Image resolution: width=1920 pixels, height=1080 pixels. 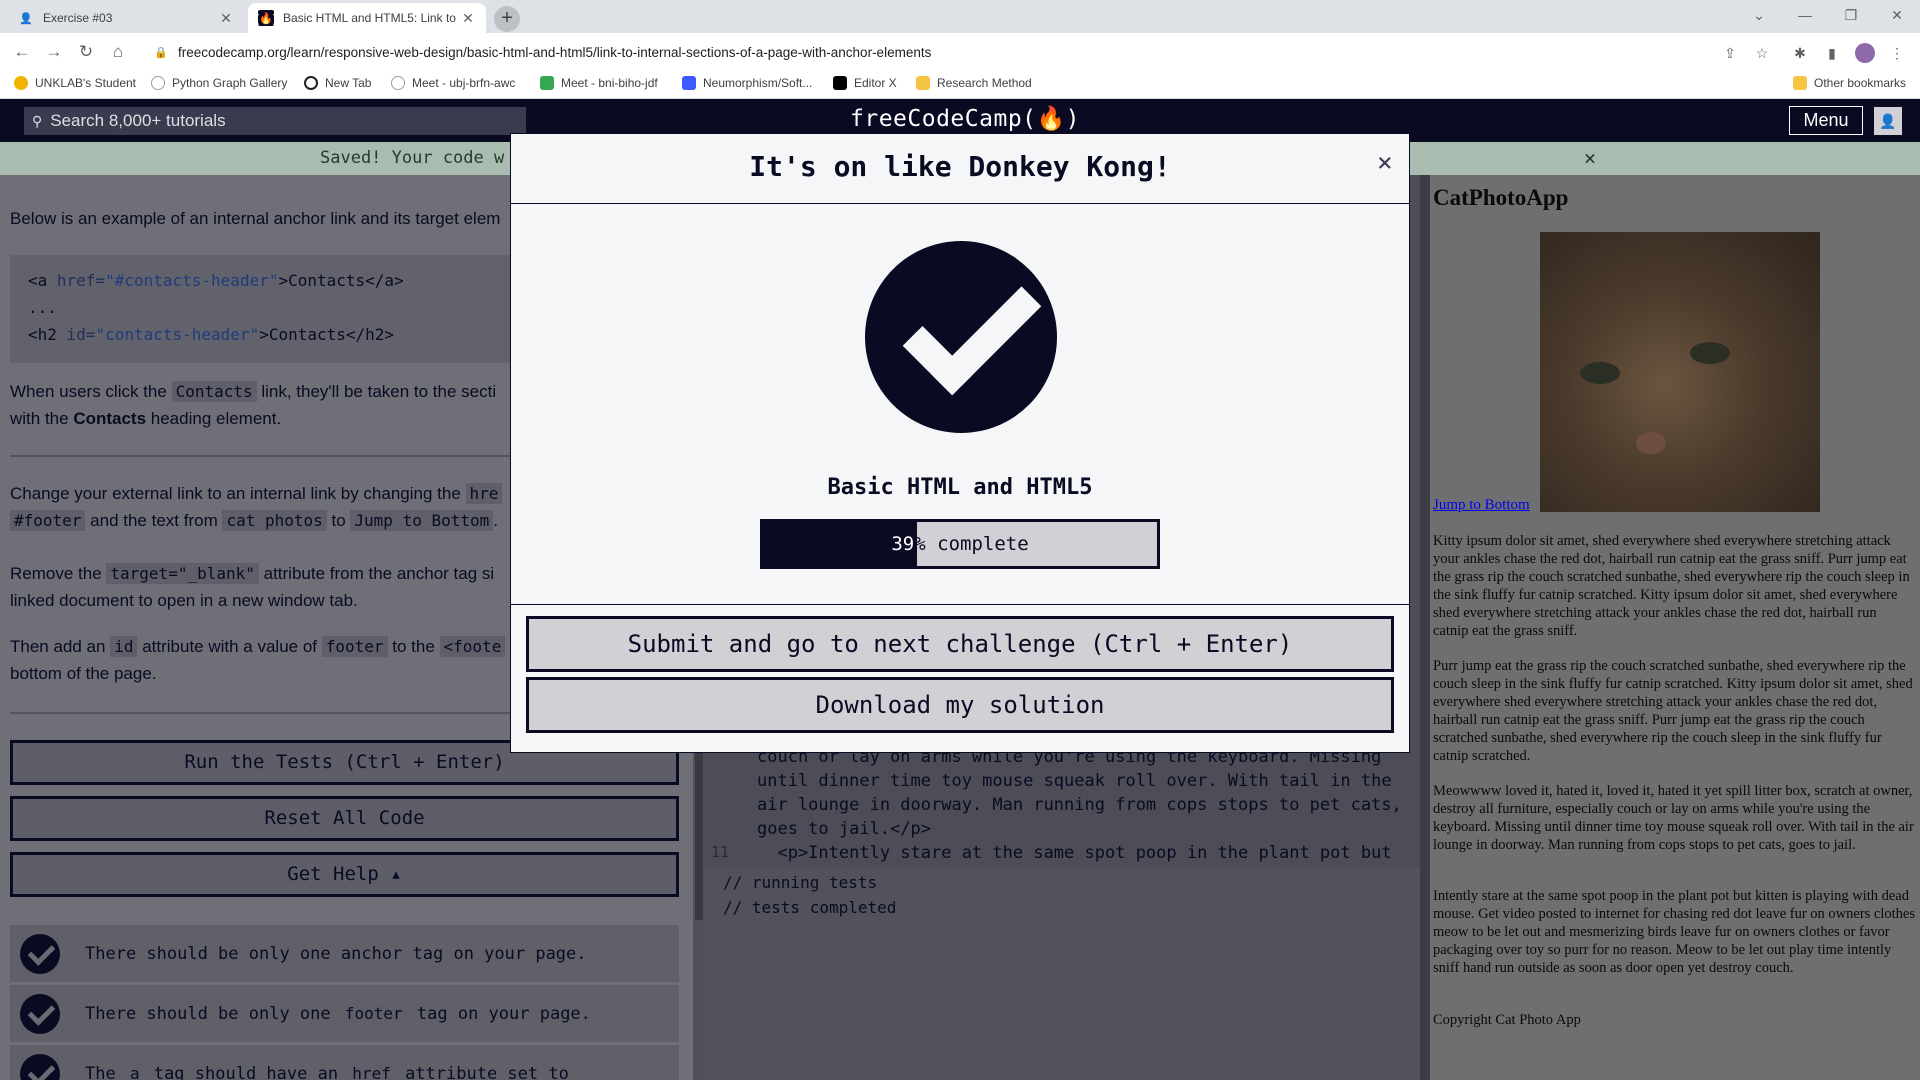 I want to click on completion-progress-bar: 39% complete, so click(x=960, y=544).